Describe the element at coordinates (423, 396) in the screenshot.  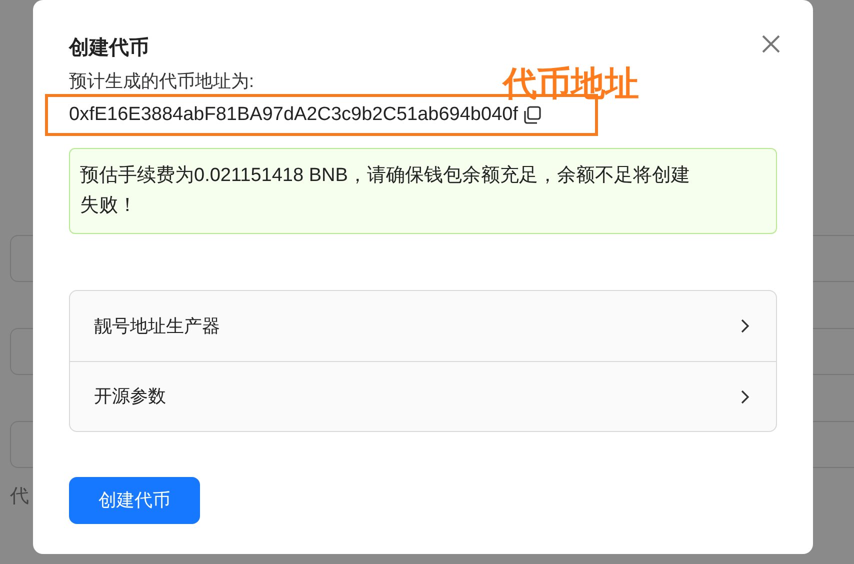
I see `collapse-header: 开源参数` at that location.